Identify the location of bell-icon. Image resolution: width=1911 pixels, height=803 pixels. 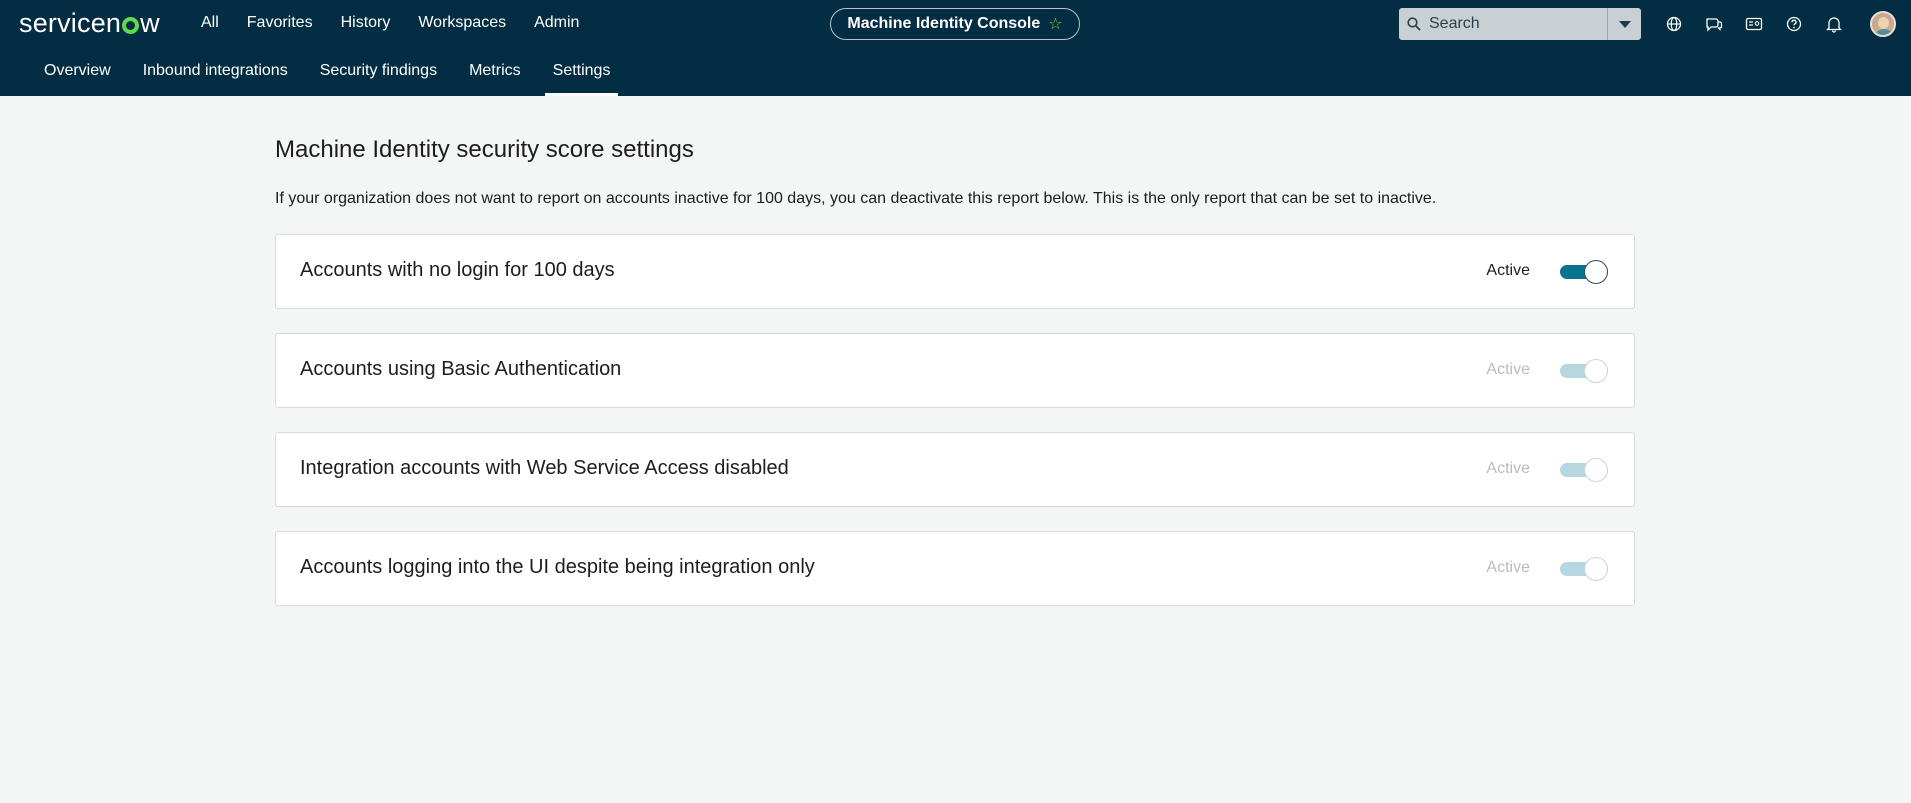
(1834, 24).